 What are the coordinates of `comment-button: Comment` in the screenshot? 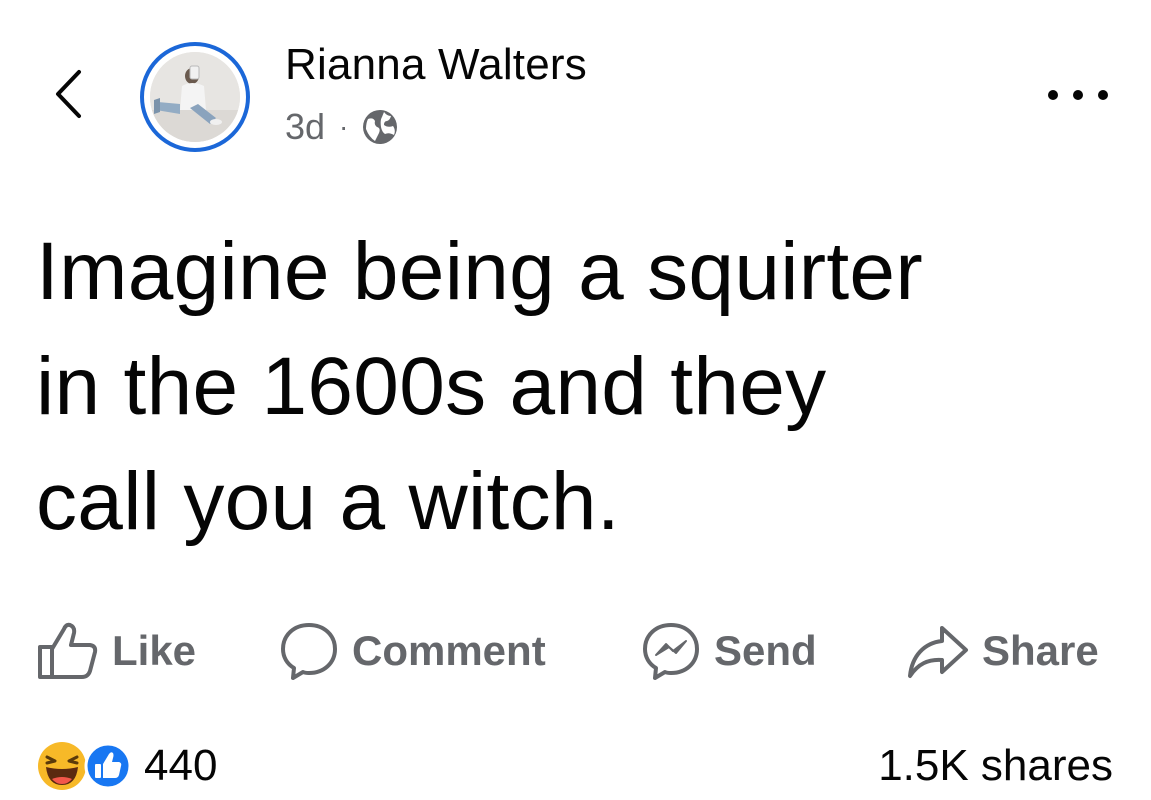 It's located at (412, 651).